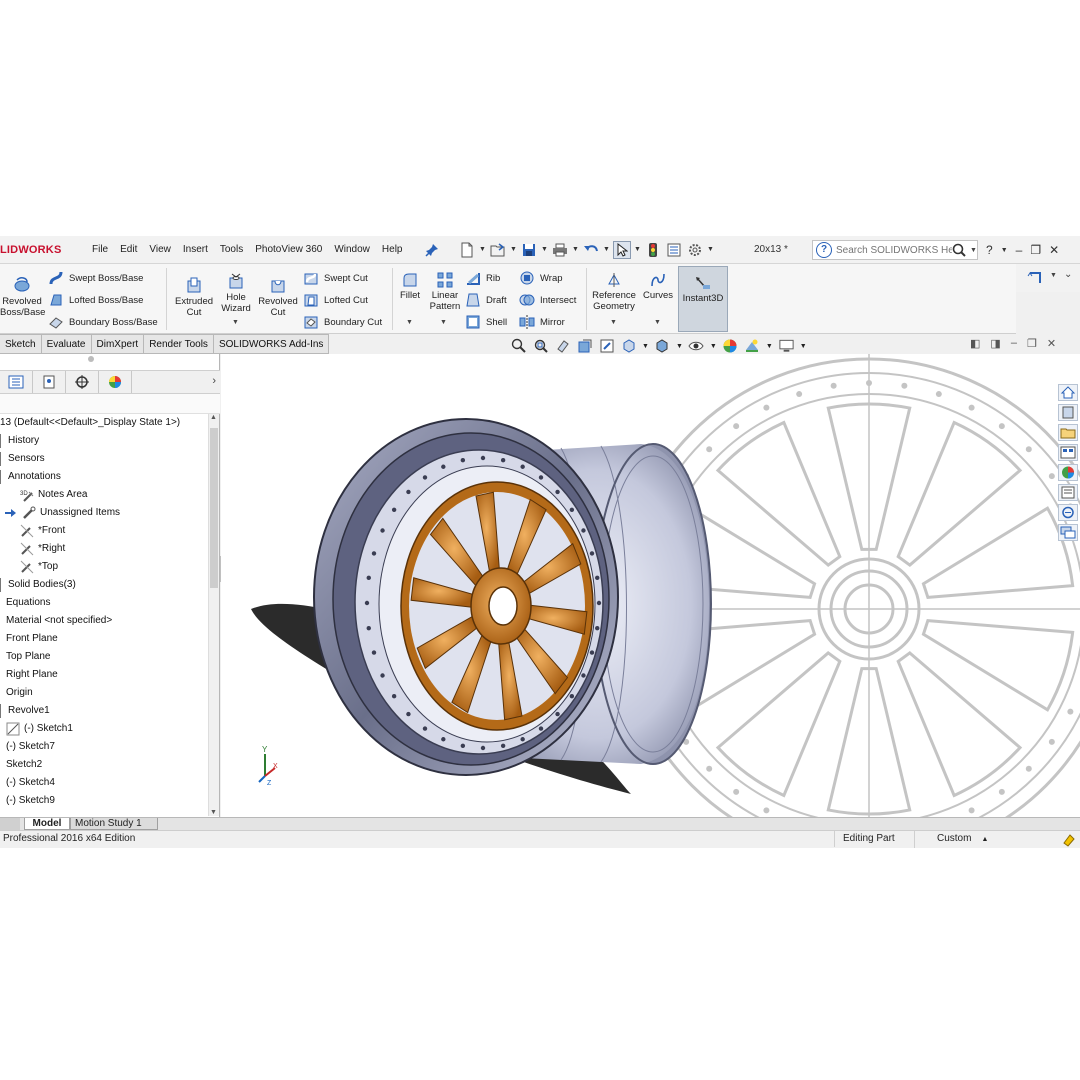 This screenshot has width=1080, height=1080. Describe the element at coordinates (482, 278) in the screenshot. I see `rib-button: Rib` at that location.